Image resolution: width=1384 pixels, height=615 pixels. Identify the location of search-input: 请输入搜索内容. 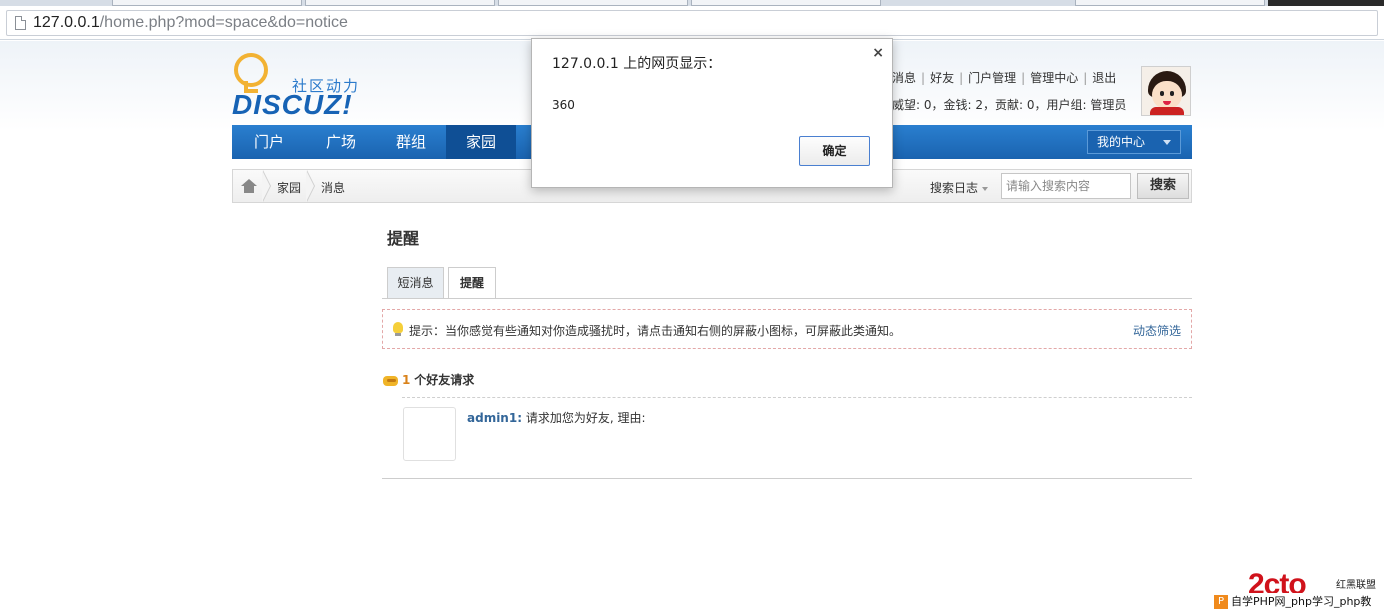
(1066, 186).